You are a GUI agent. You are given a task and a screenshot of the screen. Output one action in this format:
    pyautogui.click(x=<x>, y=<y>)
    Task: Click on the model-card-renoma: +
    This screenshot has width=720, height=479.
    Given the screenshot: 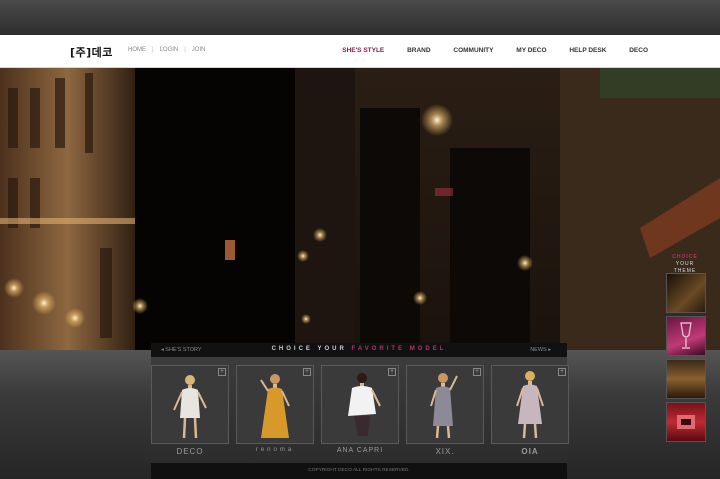 What is the action you would take?
    pyautogui.click(x=275, y=404)
    